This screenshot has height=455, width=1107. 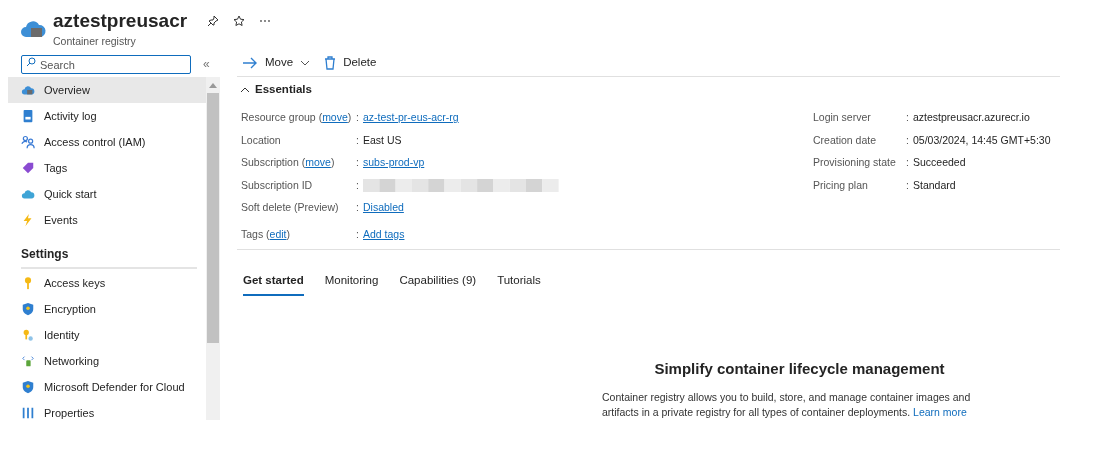 I want to click on essentials-toggle: Essentials, so click(x=274, y=90).